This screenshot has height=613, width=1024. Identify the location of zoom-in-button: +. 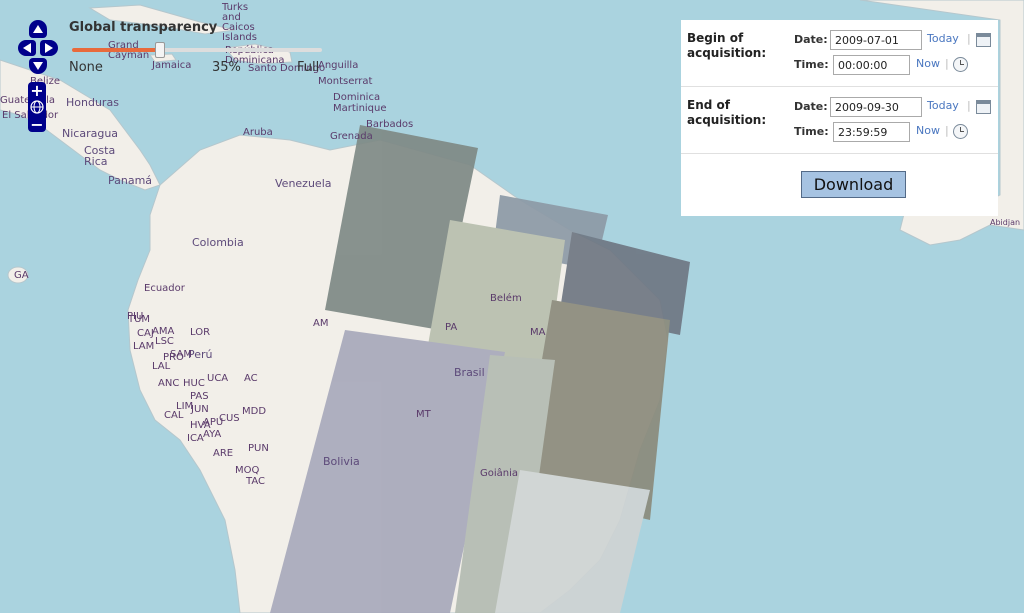
(37, 90).